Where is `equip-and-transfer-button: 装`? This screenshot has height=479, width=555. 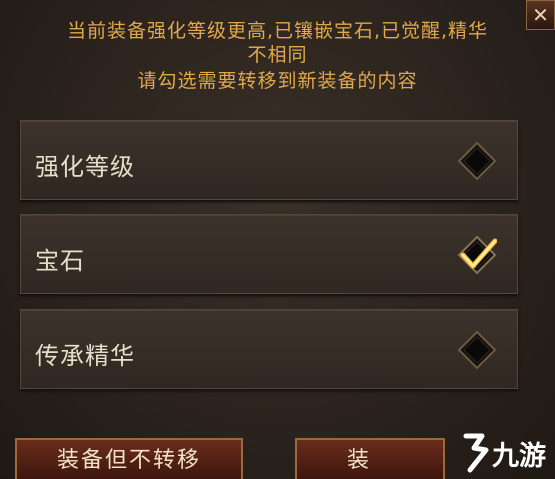
equip-and-transfer-button: 装 is located at coordinates (370, 458).